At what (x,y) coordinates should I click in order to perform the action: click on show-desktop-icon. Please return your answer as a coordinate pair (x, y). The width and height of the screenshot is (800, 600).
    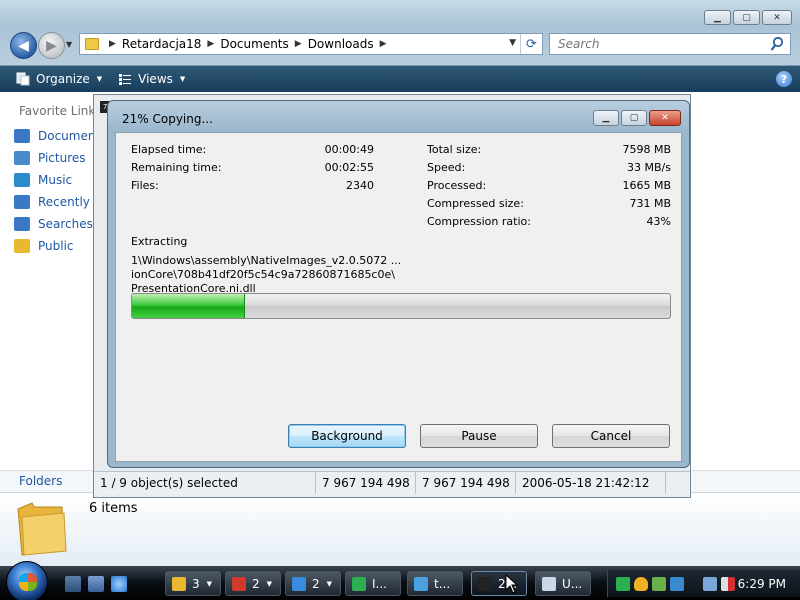
    Looking at the image, I should click on (73, 584).